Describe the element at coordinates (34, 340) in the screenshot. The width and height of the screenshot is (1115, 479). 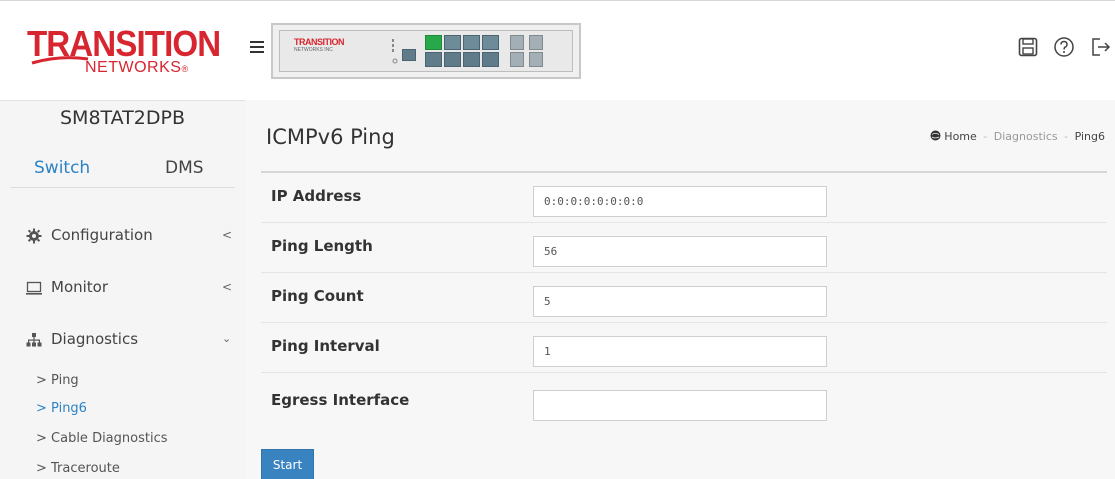
I see `sitemap-icon` at that location.